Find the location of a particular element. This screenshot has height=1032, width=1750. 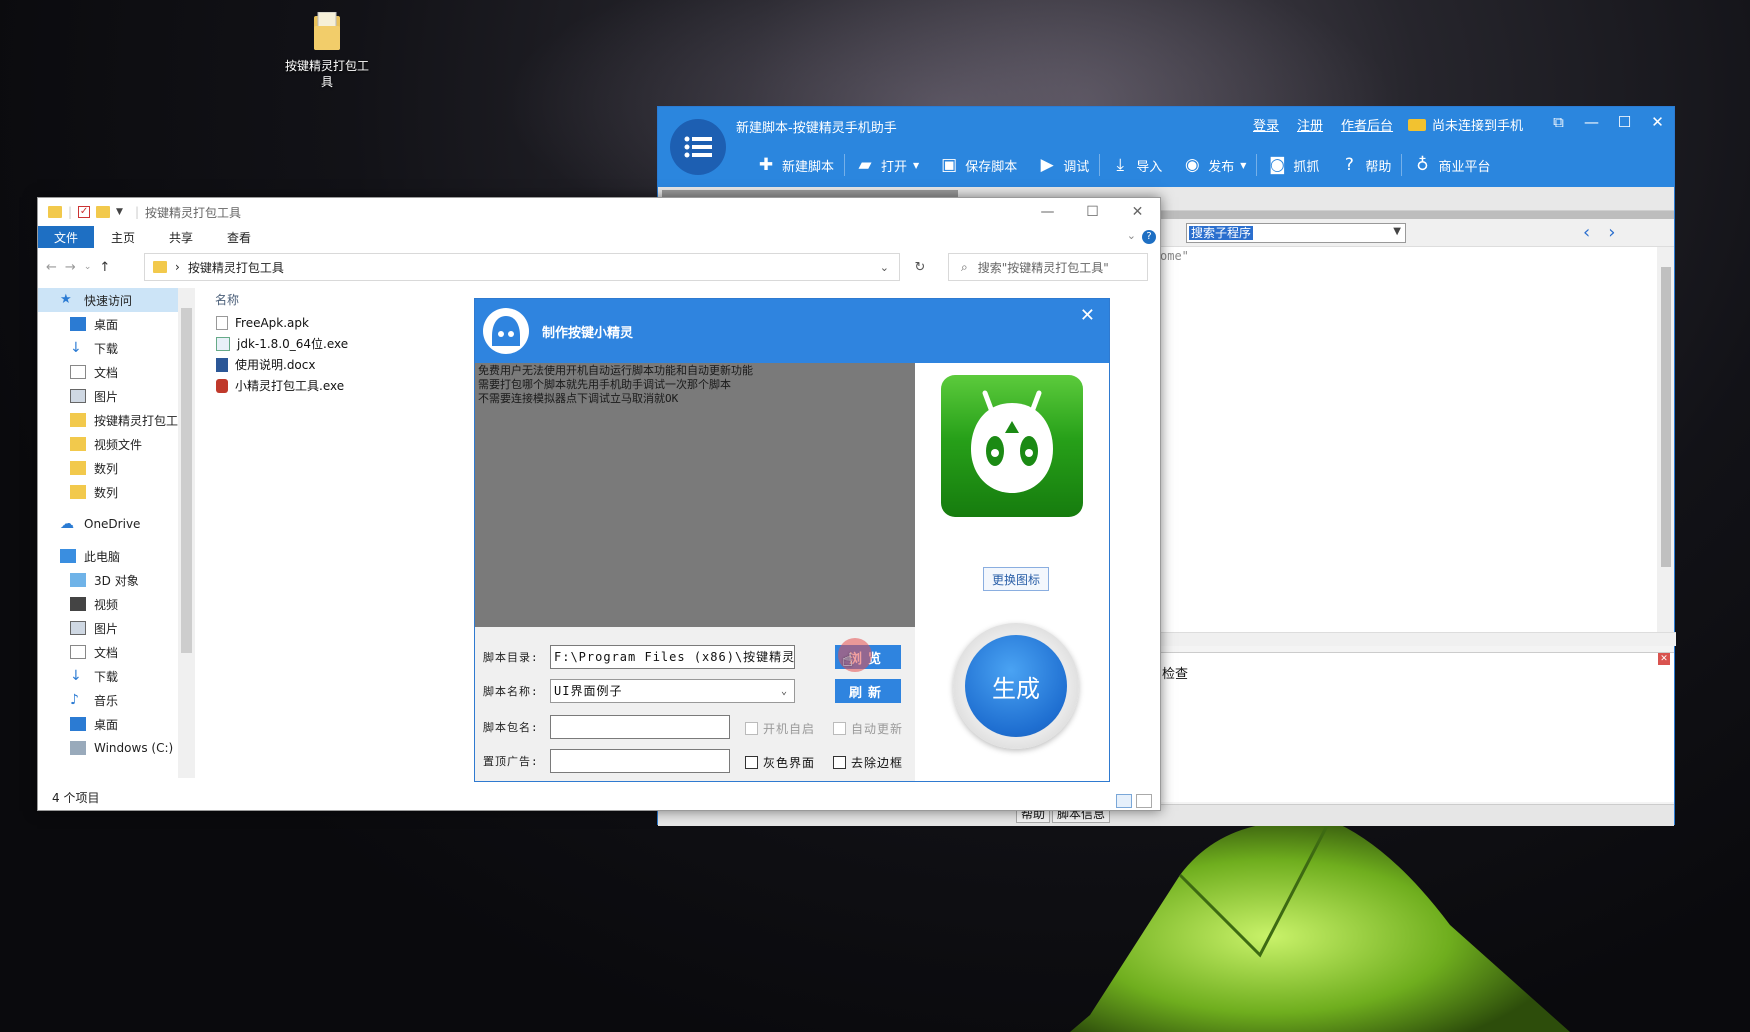

subroutine-search-text: 搜索子程序 is located at coordinates (1221, 233).